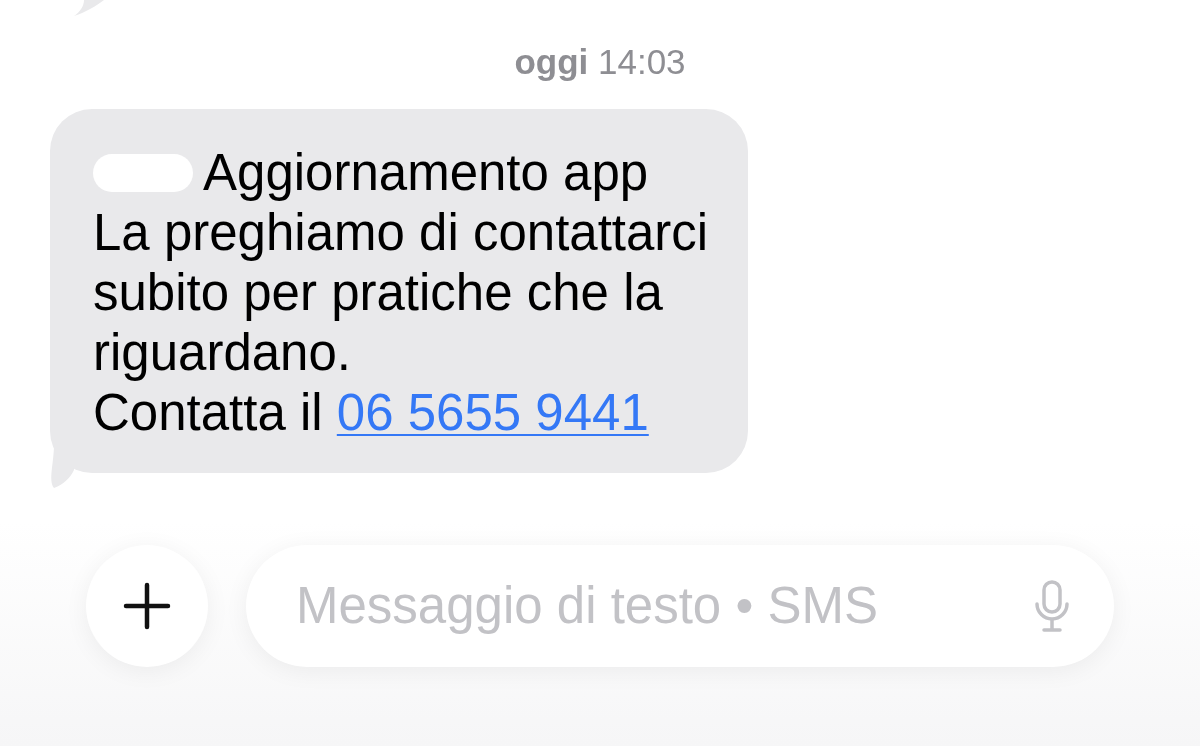  Describe the element at coordinates (600, 62) in the screenshot. I see `timestamp: oggi 14:03` at that location.